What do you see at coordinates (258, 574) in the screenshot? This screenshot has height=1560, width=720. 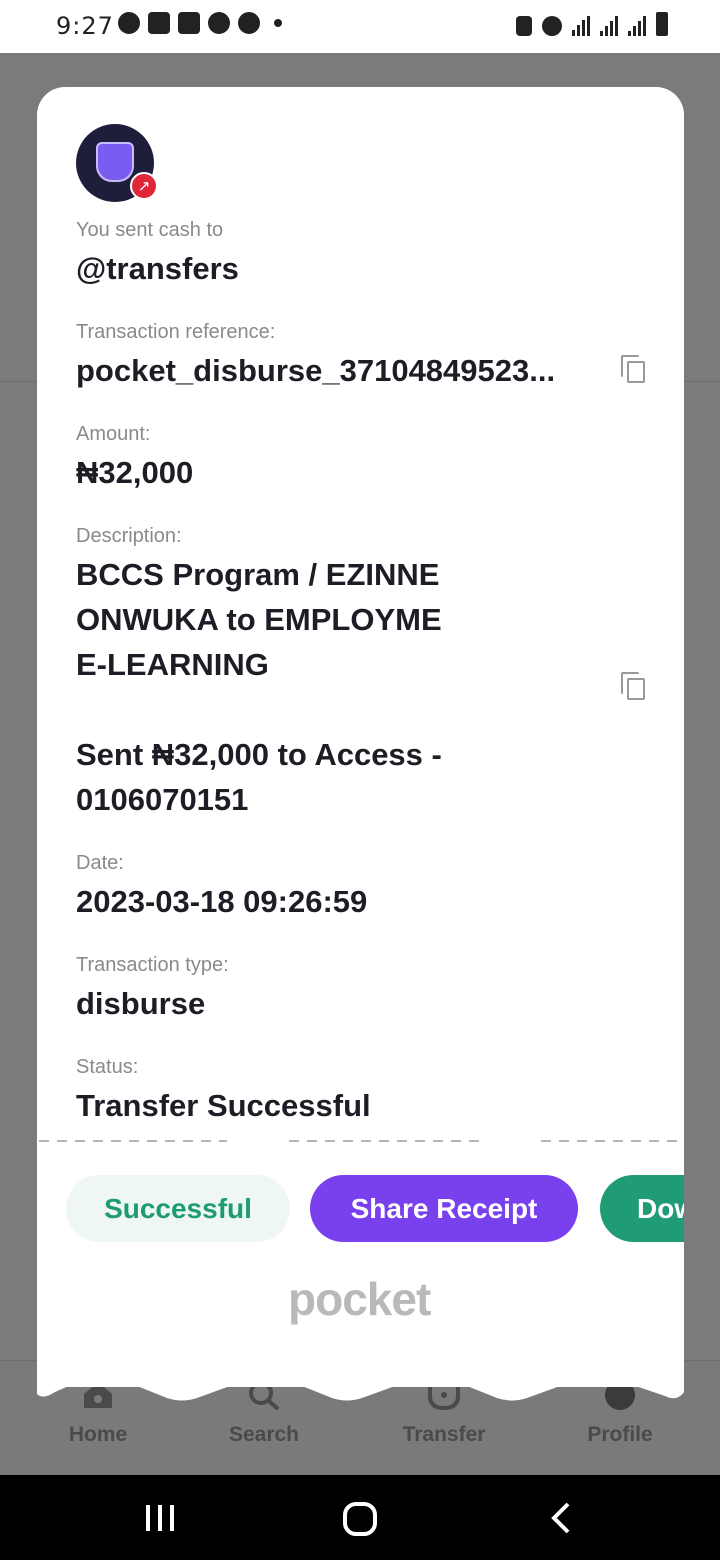 I see `description-line: BCCS Program / EZINNE` at bounding box center [258, 574].